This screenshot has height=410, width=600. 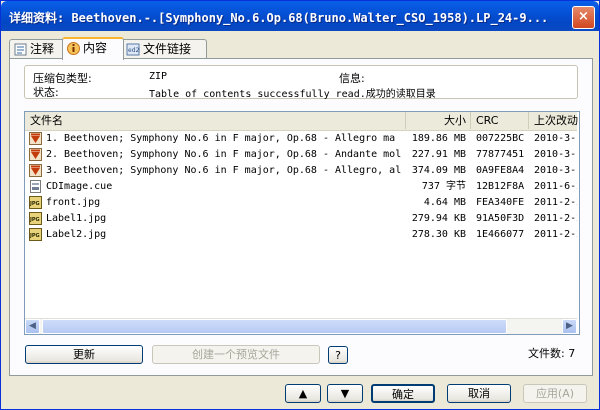 I want to click on file-crc-cell: 91A50F3D, so click(x=500, y=218).